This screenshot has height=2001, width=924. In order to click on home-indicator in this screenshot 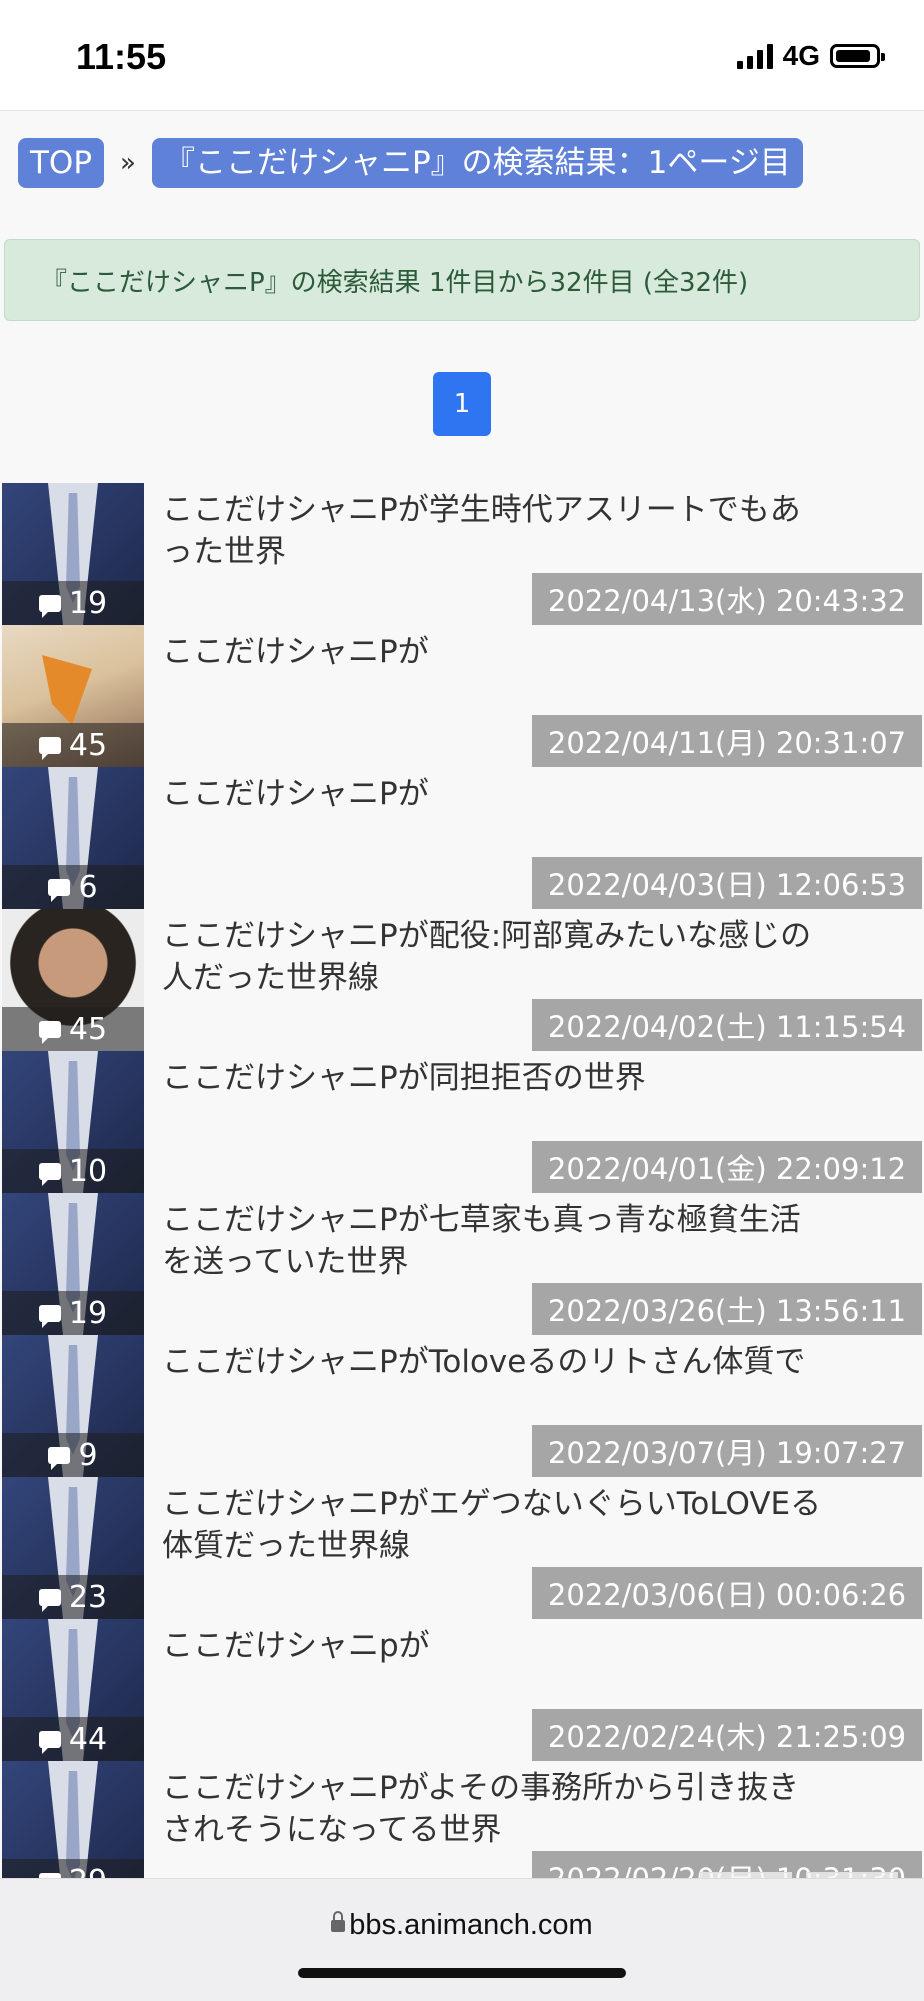, I will do `click(462, 1973)`.